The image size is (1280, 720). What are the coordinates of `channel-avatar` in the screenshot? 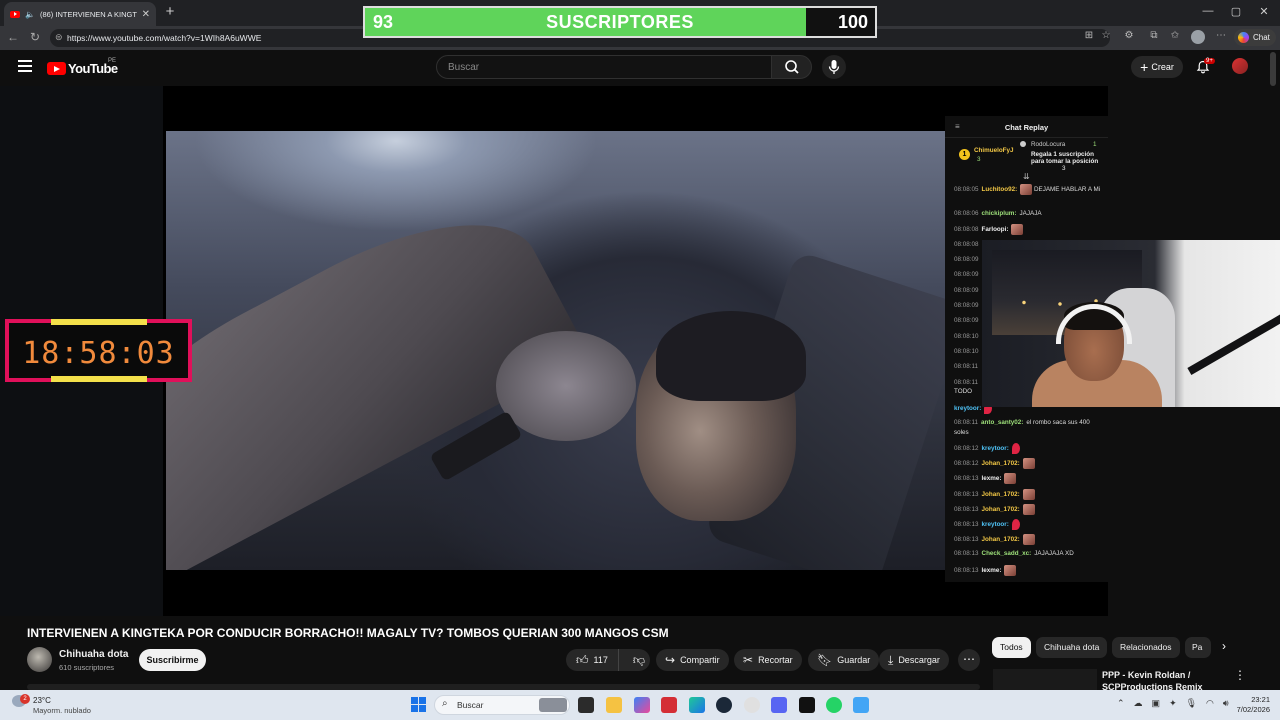 It's located at (39, 659).